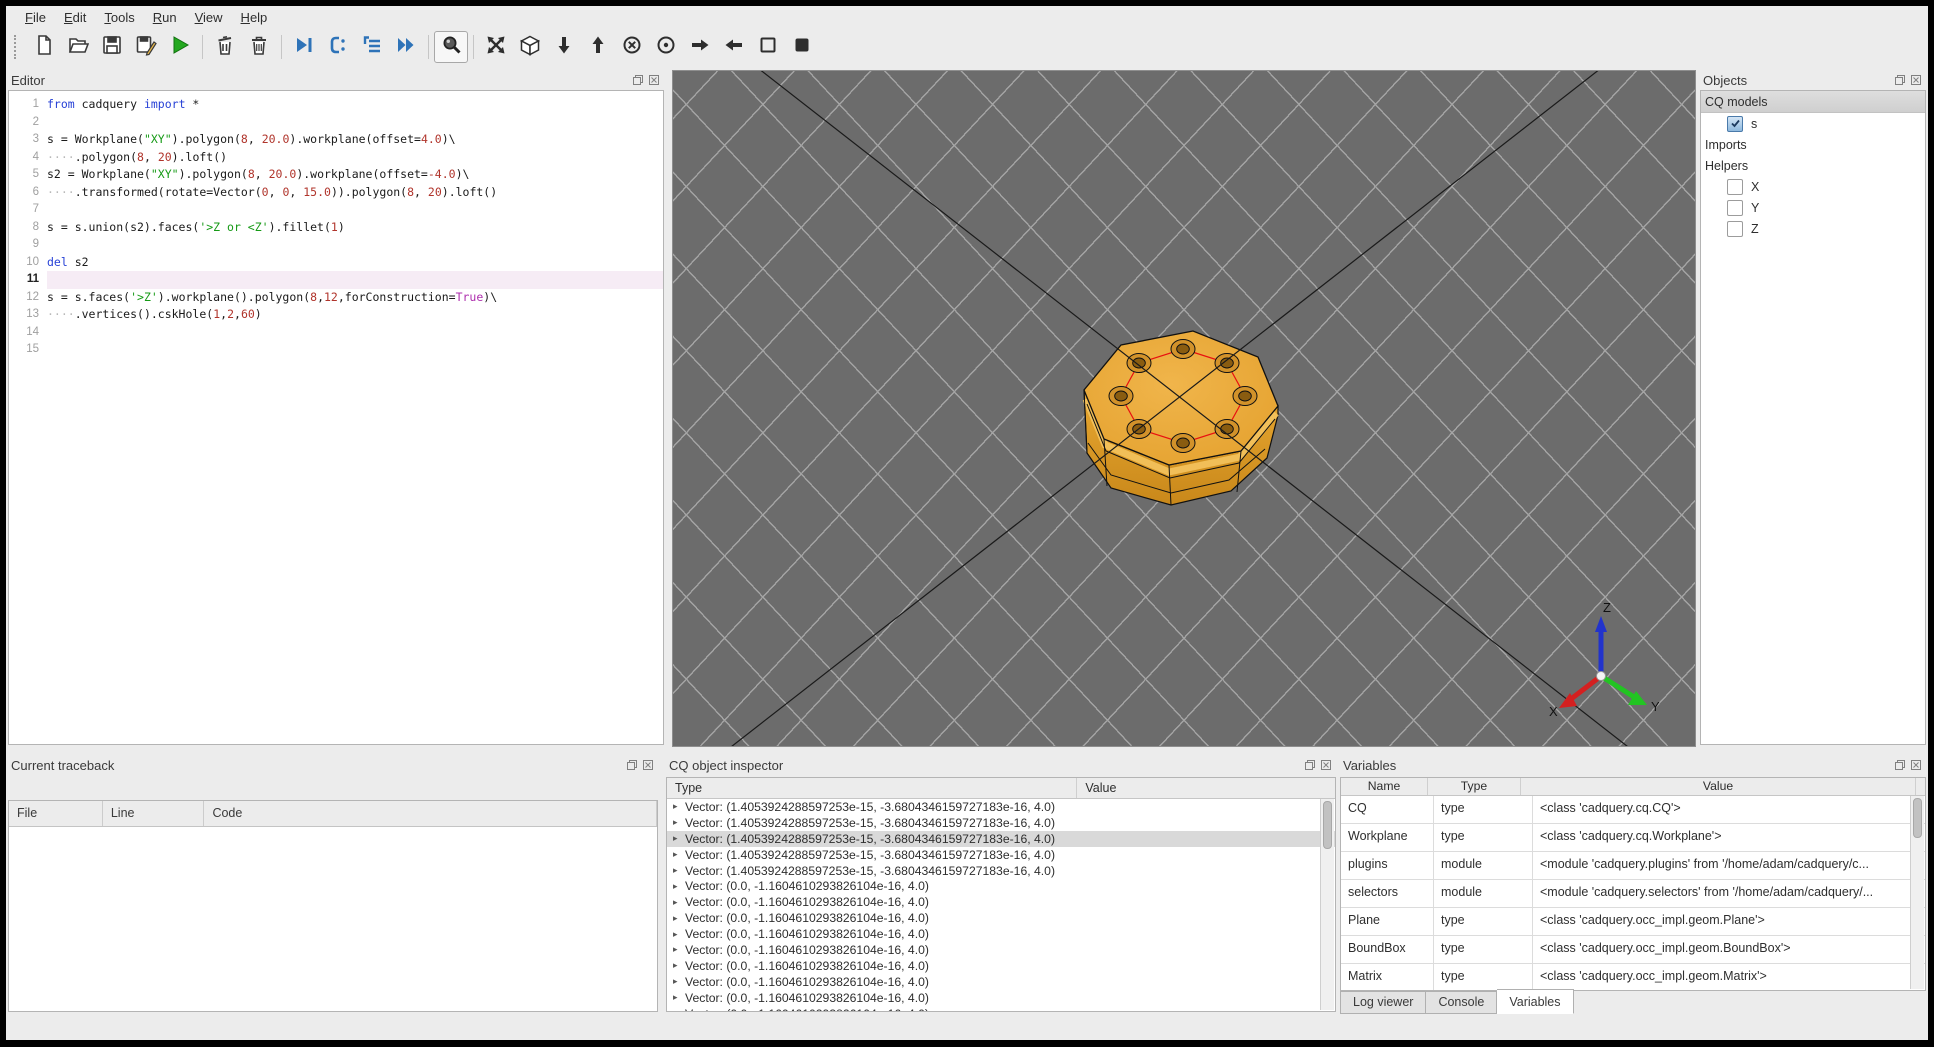 The image size is (1934, 1047). I want to click on toolbar-gripper, so click(17, 47).